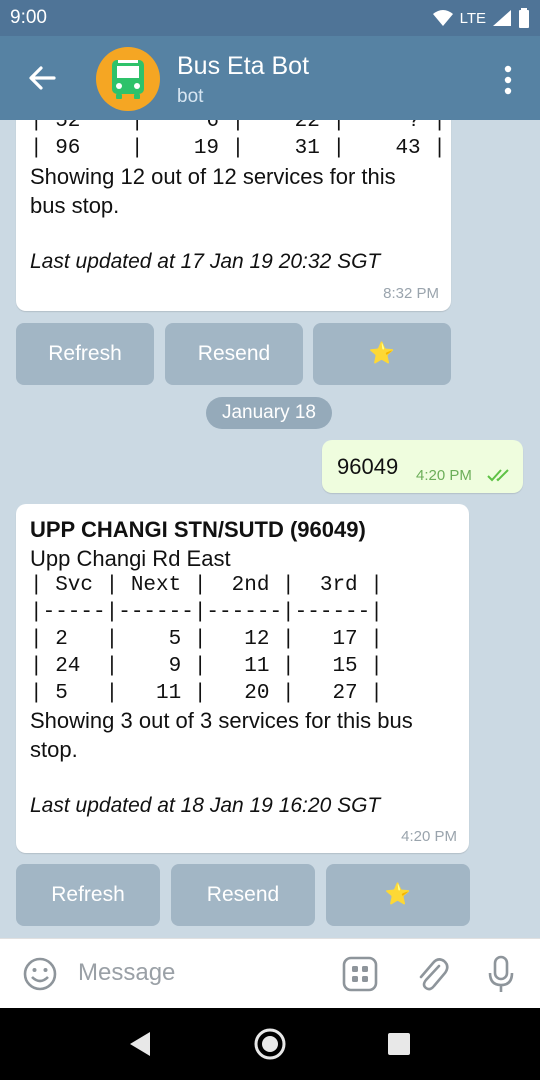 This screenshot has width=540, height=1080. What do you see at coordinates (126, 973) in the screenshot?
I see `message-input: Message` at bounding box center [126, 973].